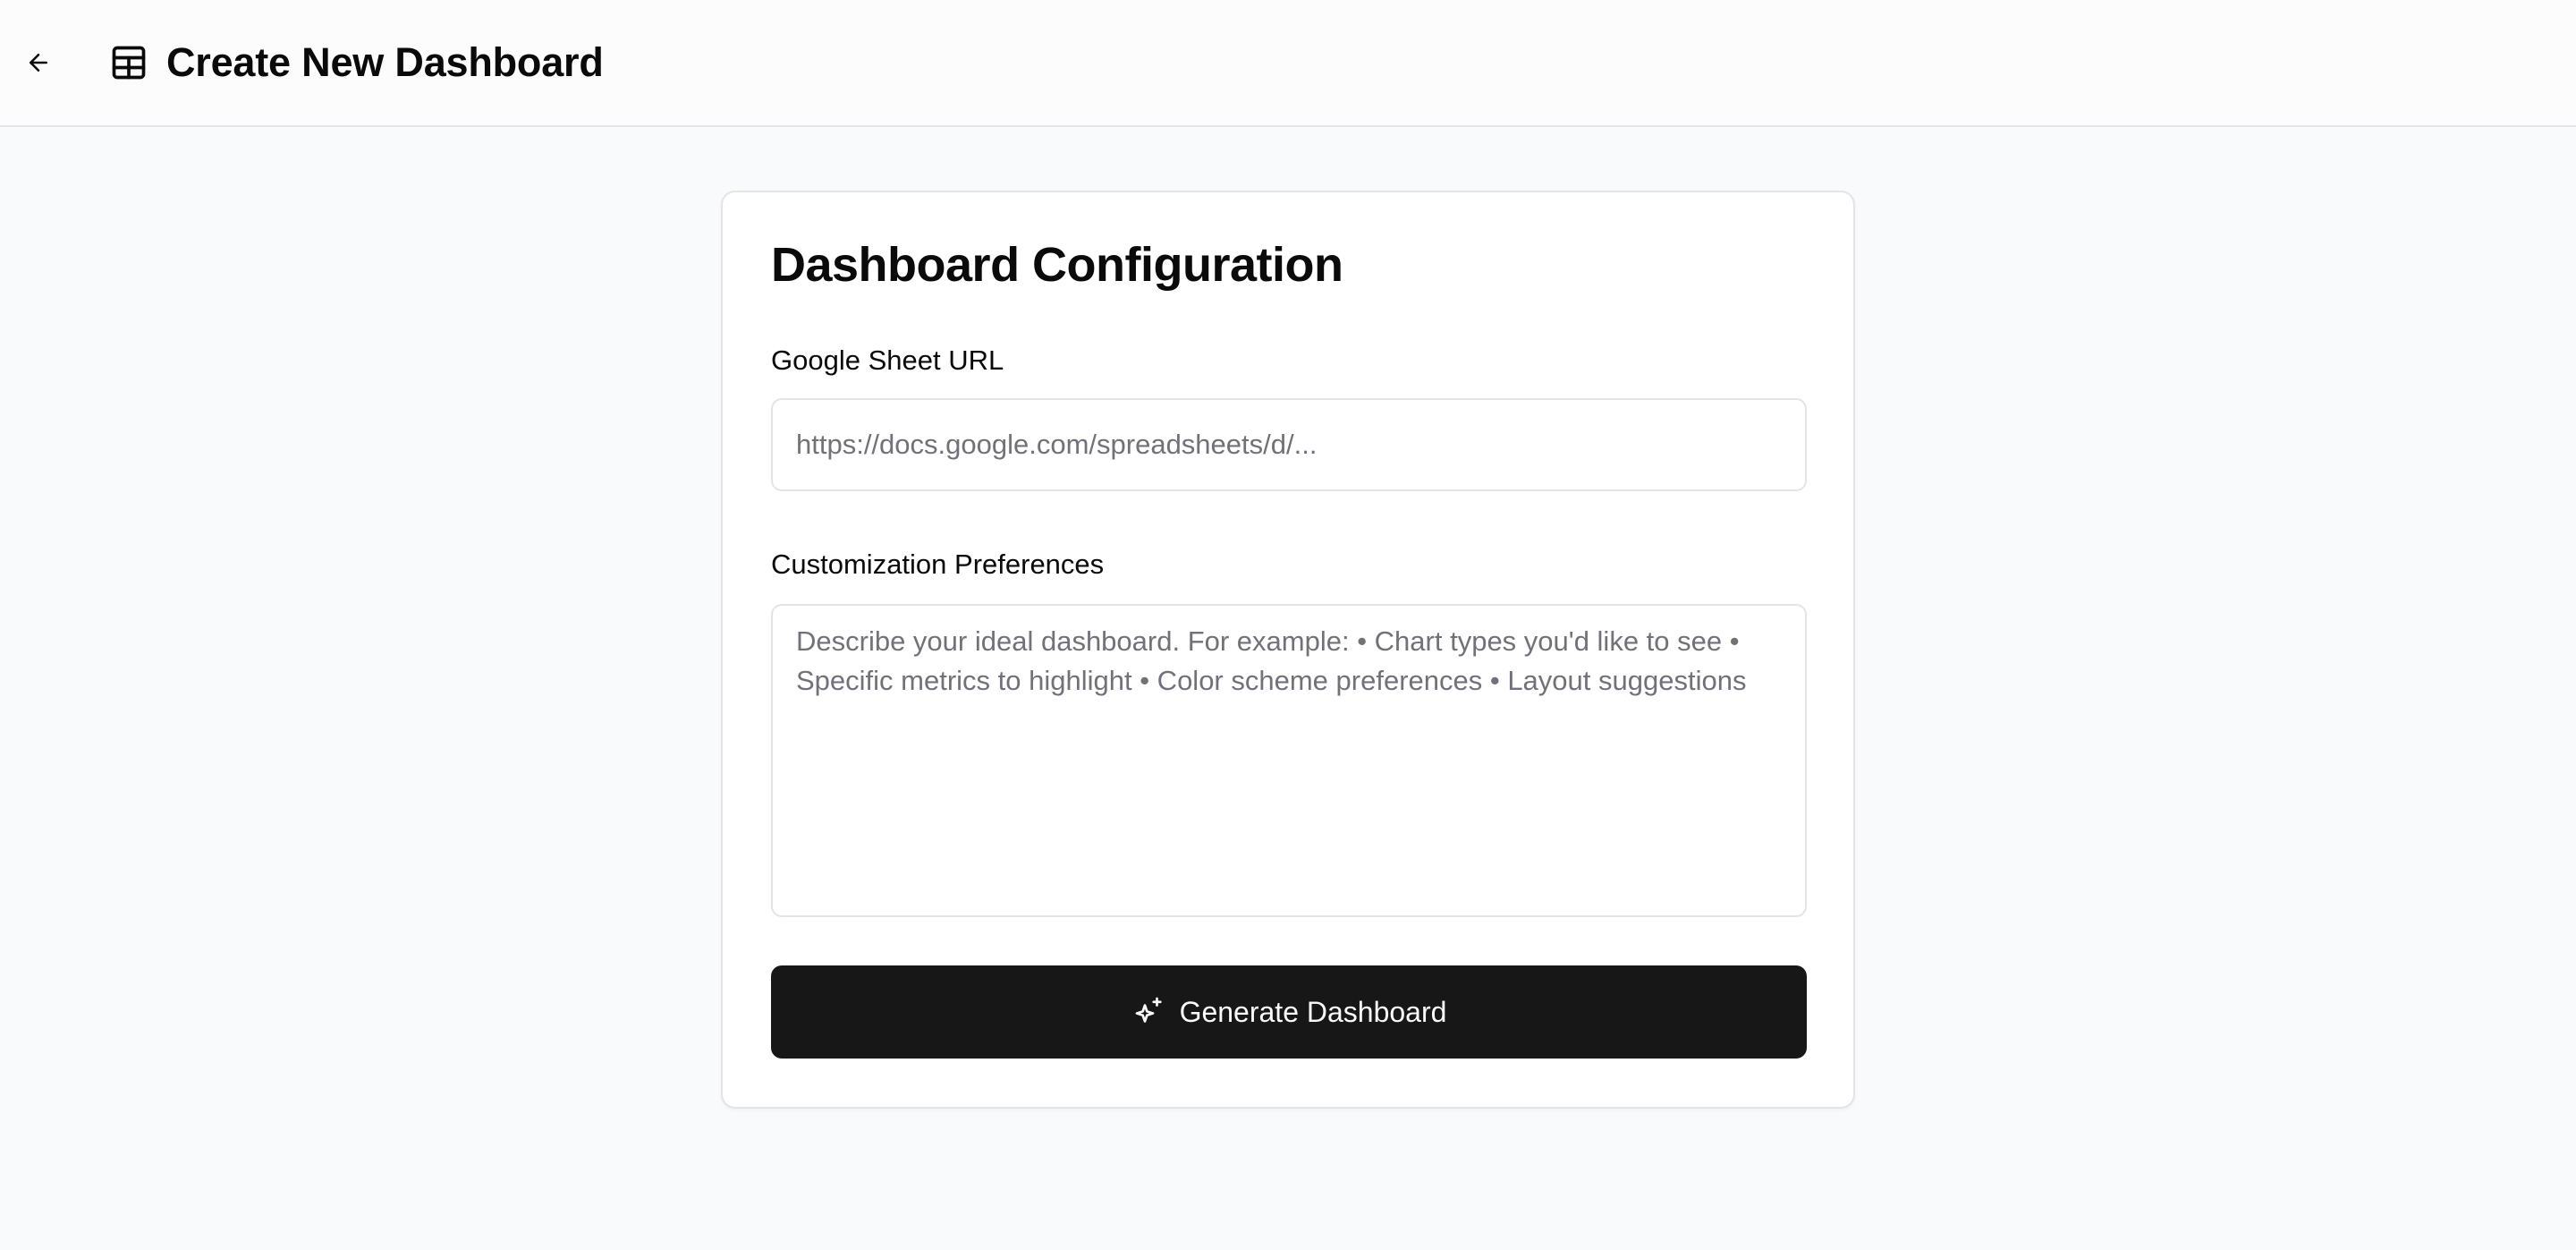  I want to click on sparkles-icon, so click(1147, 1012).